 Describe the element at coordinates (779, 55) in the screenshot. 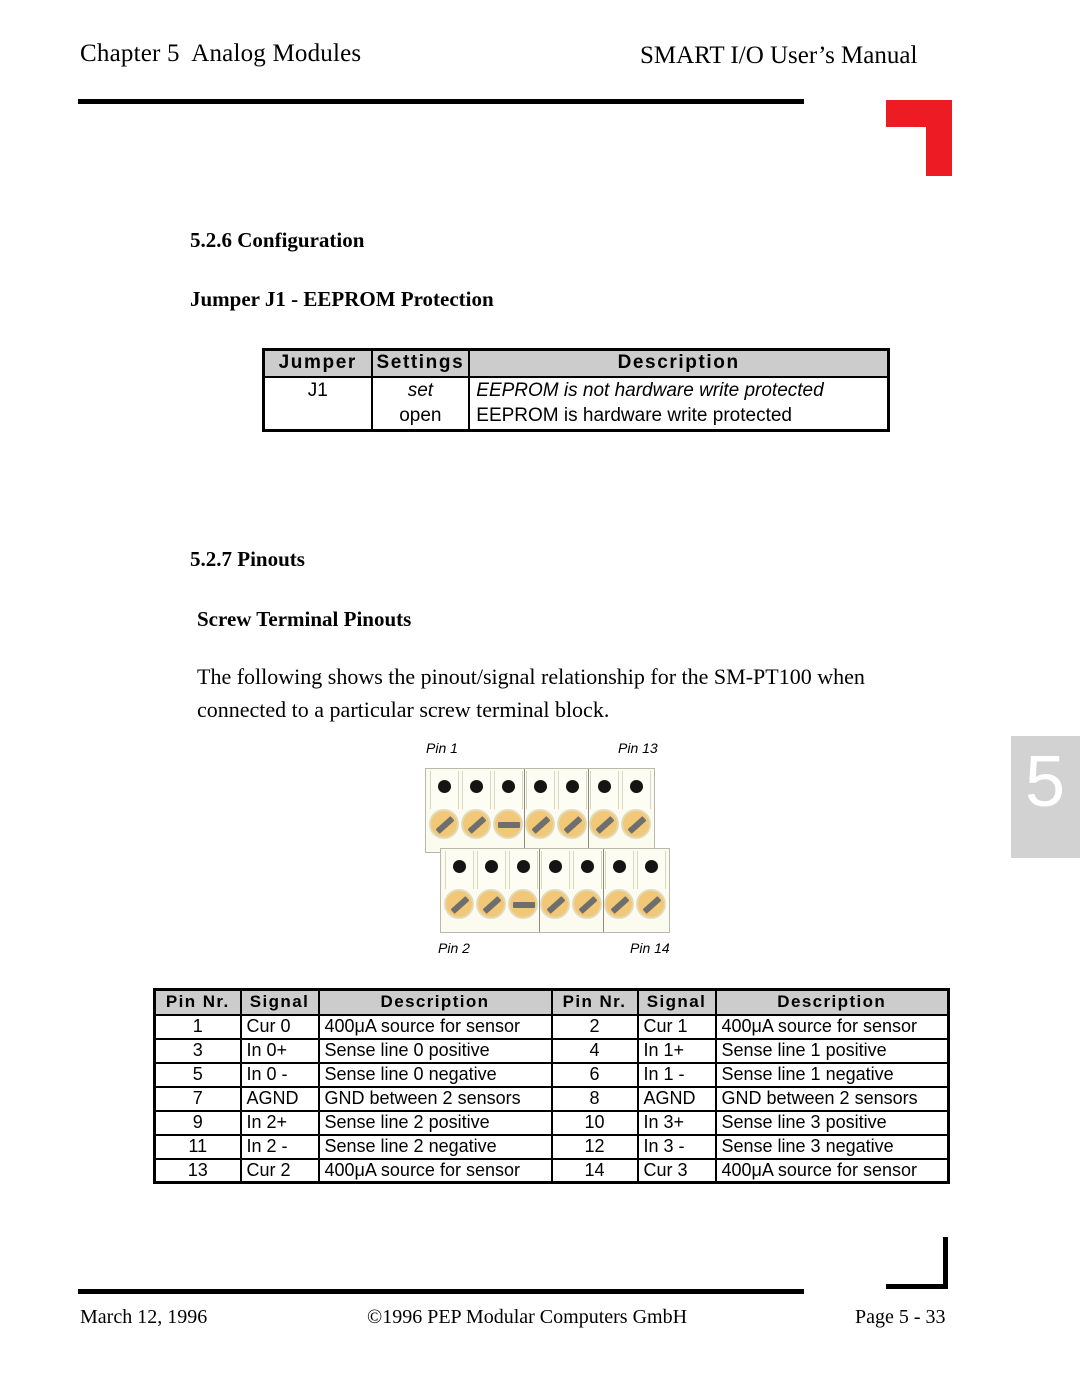

I see `header-manual-title: SMART I/O User’s Manual` at that location.